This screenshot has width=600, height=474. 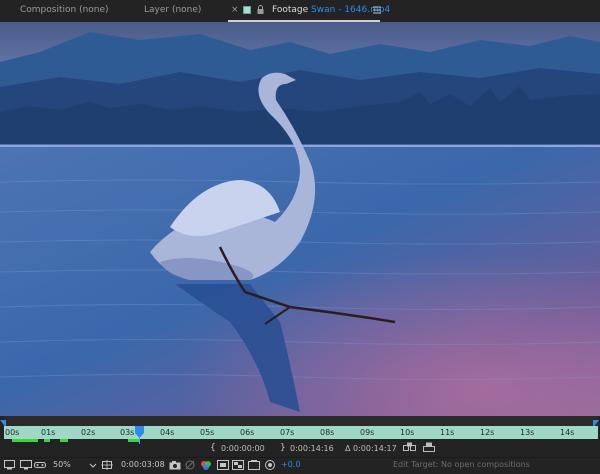 What do you see at coordinates (64, 11) in the screenshot?
I see `tab-composition: Composition (none)` at bounding box center [64, 11].